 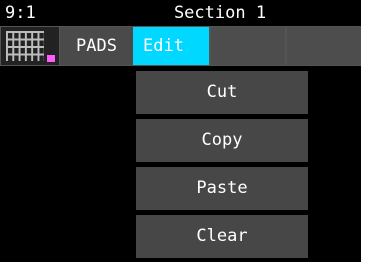 I want to click on grid-icon, so click(x=25, y=46).